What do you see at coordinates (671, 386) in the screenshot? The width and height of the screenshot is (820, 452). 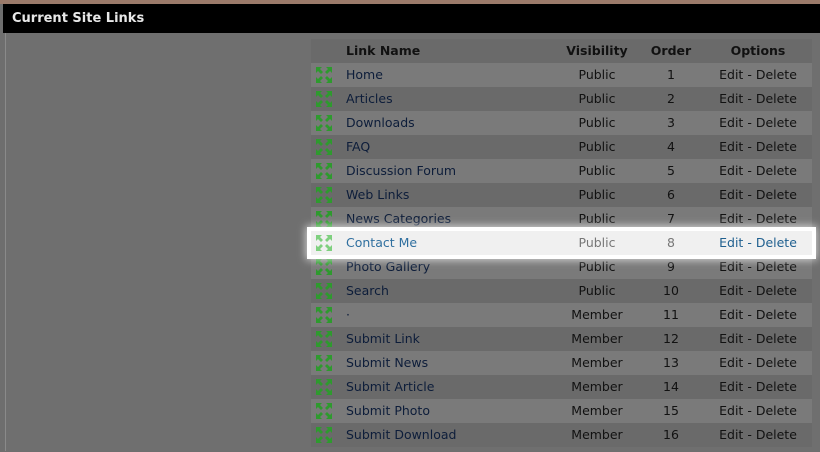 I see `order-cell: 14` at bounding box center [671, 386].